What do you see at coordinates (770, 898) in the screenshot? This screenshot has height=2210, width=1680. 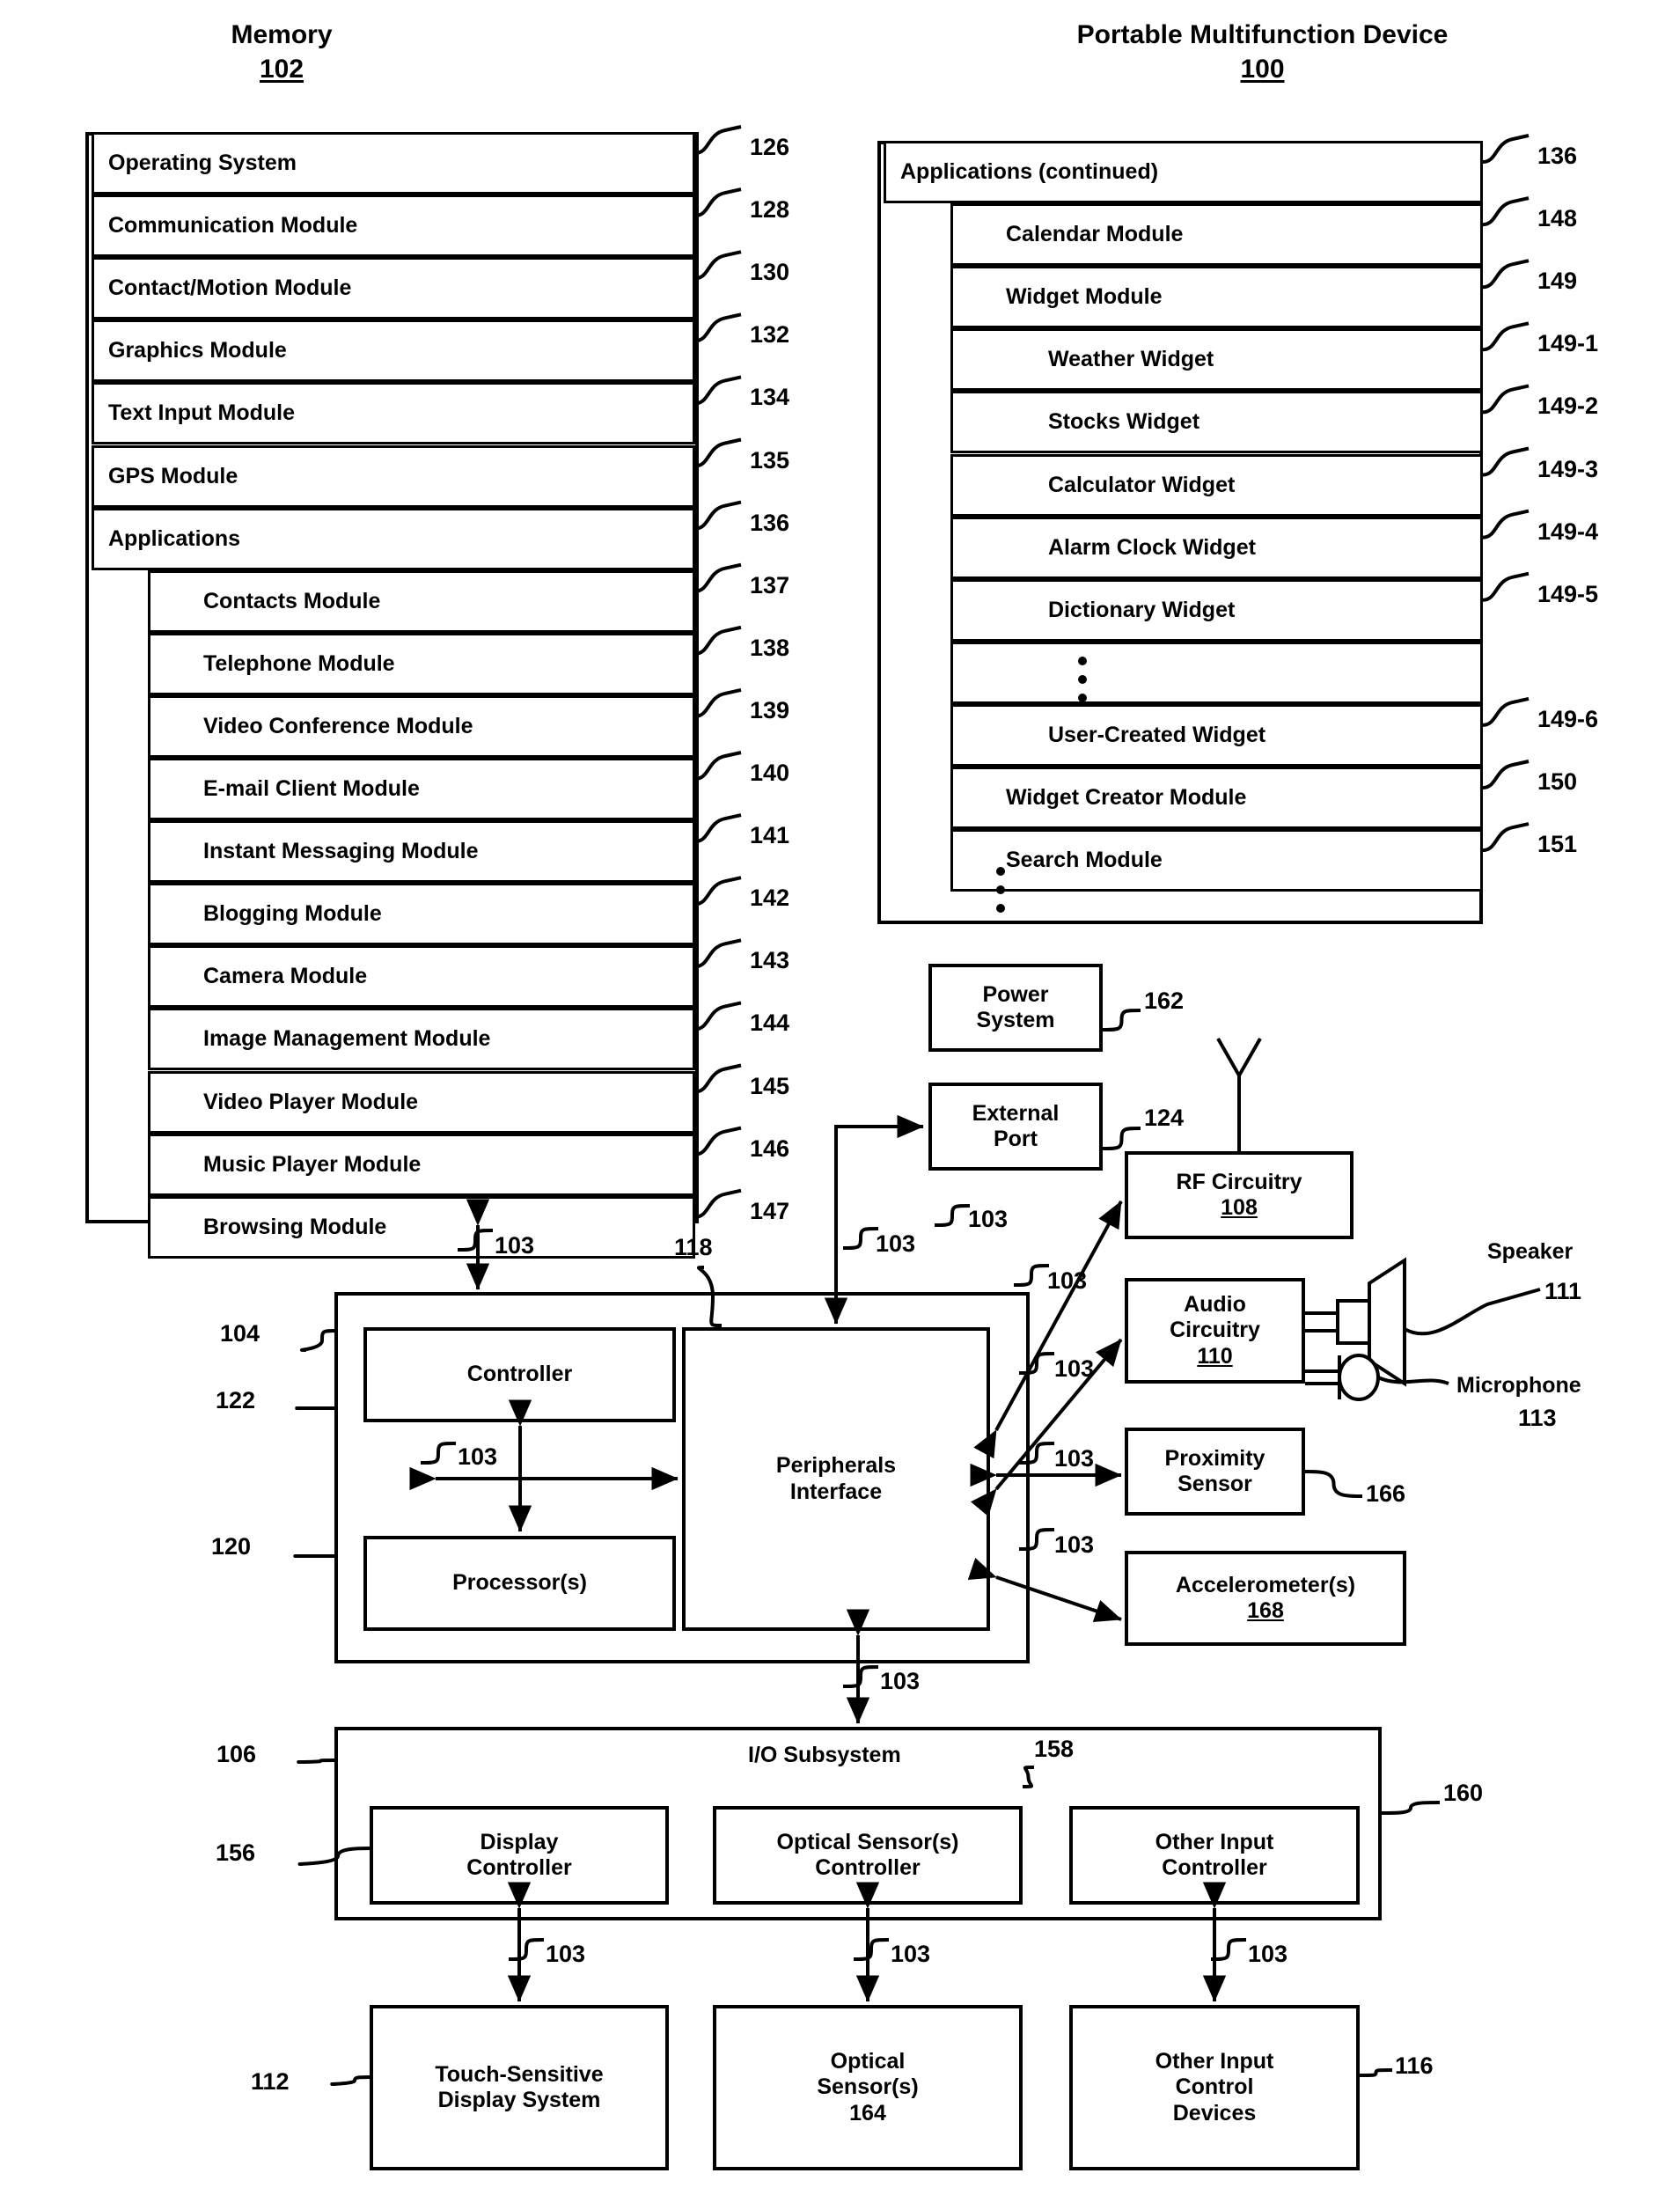 I see `ref-142: 142` at bounding box center [770, 898].